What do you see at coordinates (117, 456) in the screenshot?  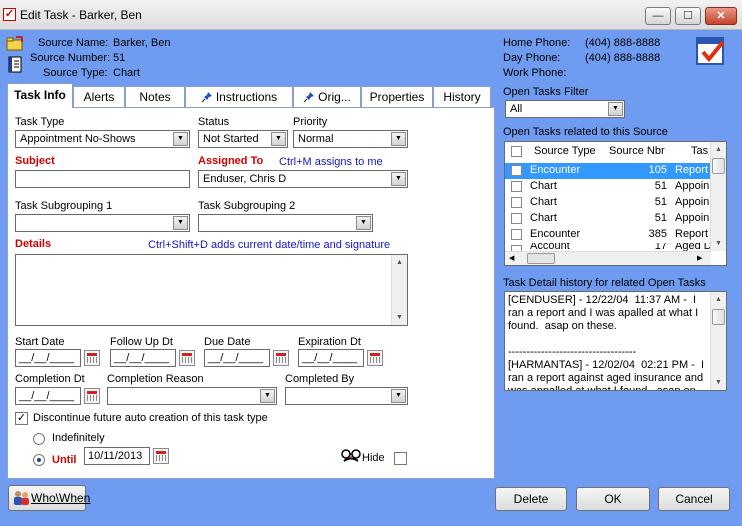 I see `until-date-input: 10/11/2013` at bounding box center [117, 456].